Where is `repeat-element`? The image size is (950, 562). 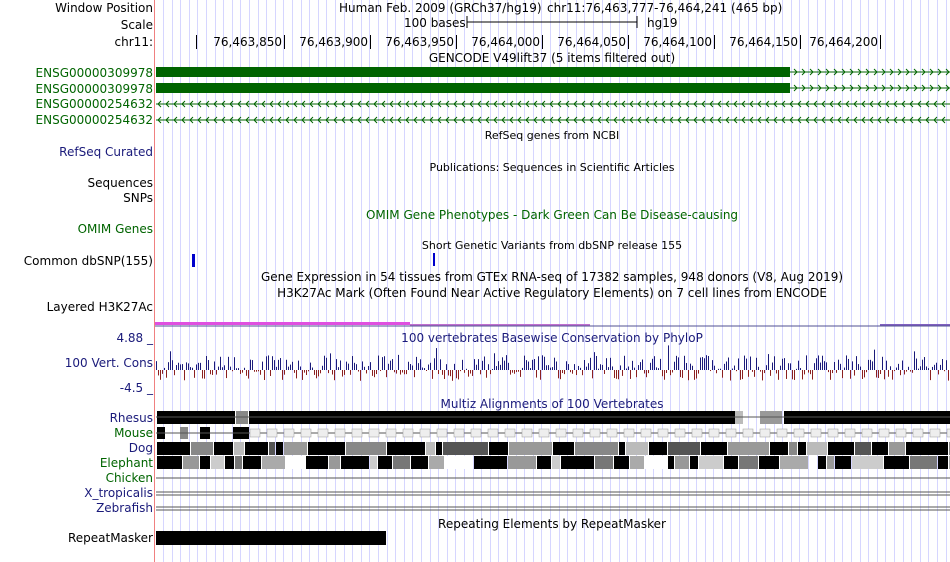 repeat-element is located at coordinates (271, 538).